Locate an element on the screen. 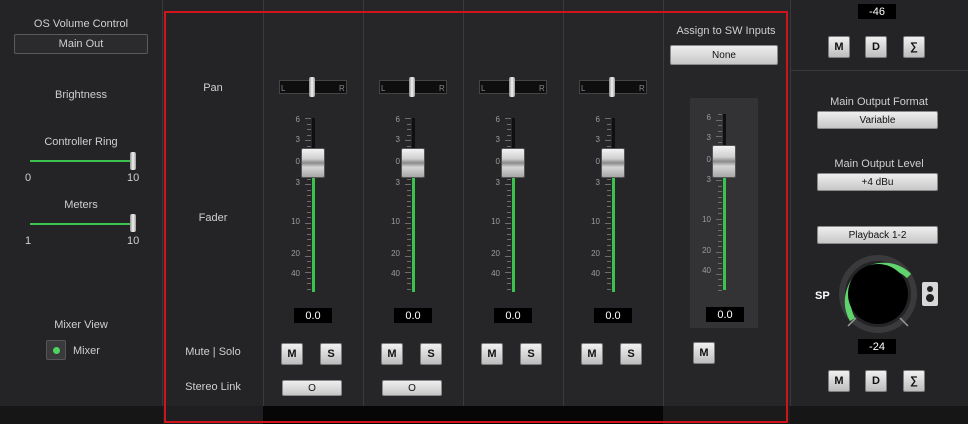 Image resolution: width=968 pixels, height=424 pixels. mixer-option-label: Mixer is located at coordinates (86, 351).